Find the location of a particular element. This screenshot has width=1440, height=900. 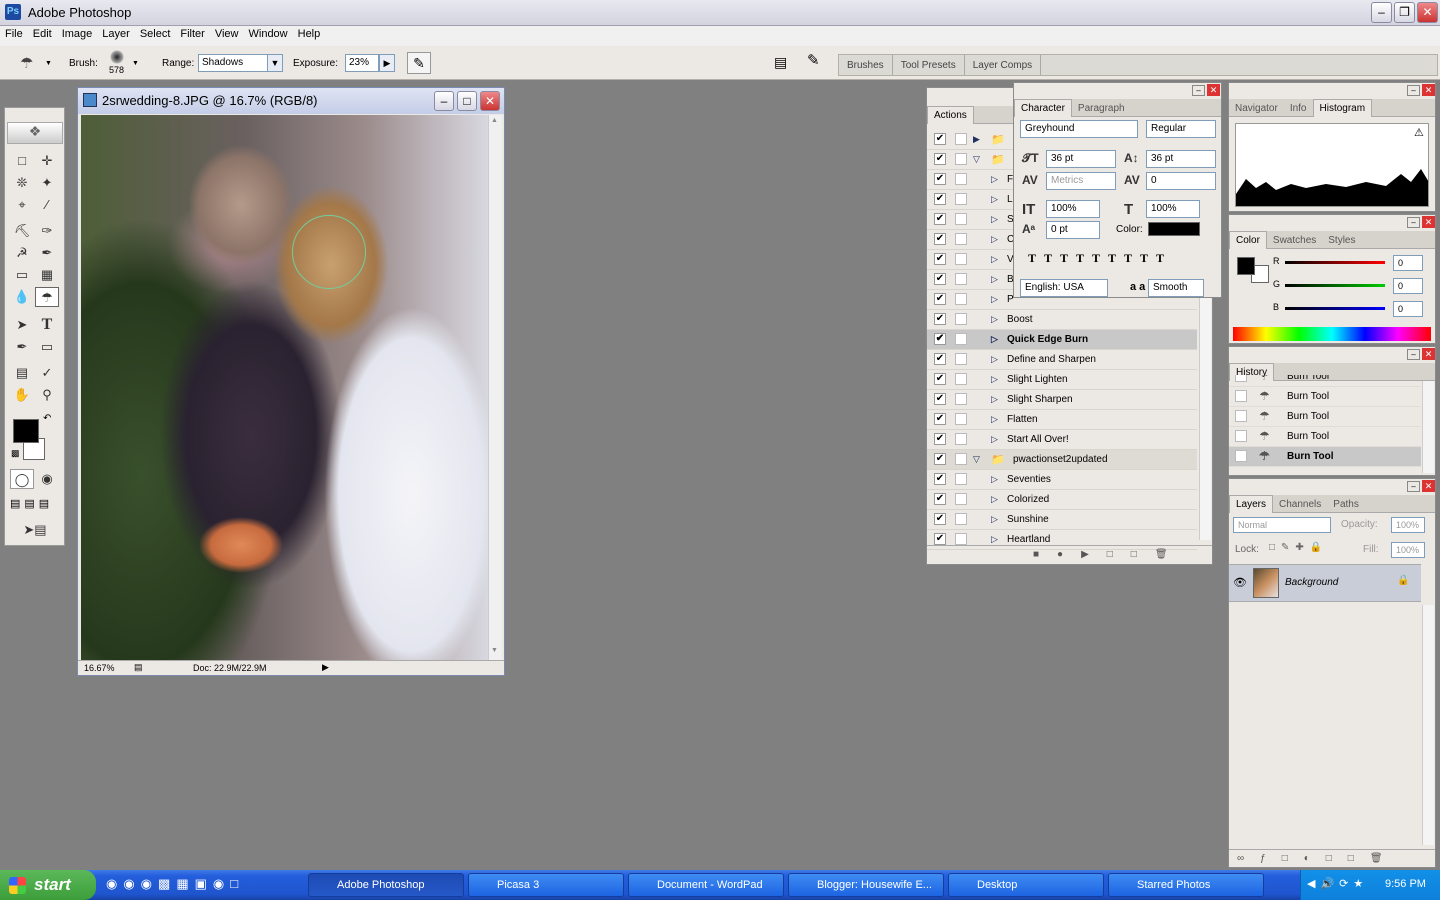

tab-info: Info is located at coordinates (1298, 109).